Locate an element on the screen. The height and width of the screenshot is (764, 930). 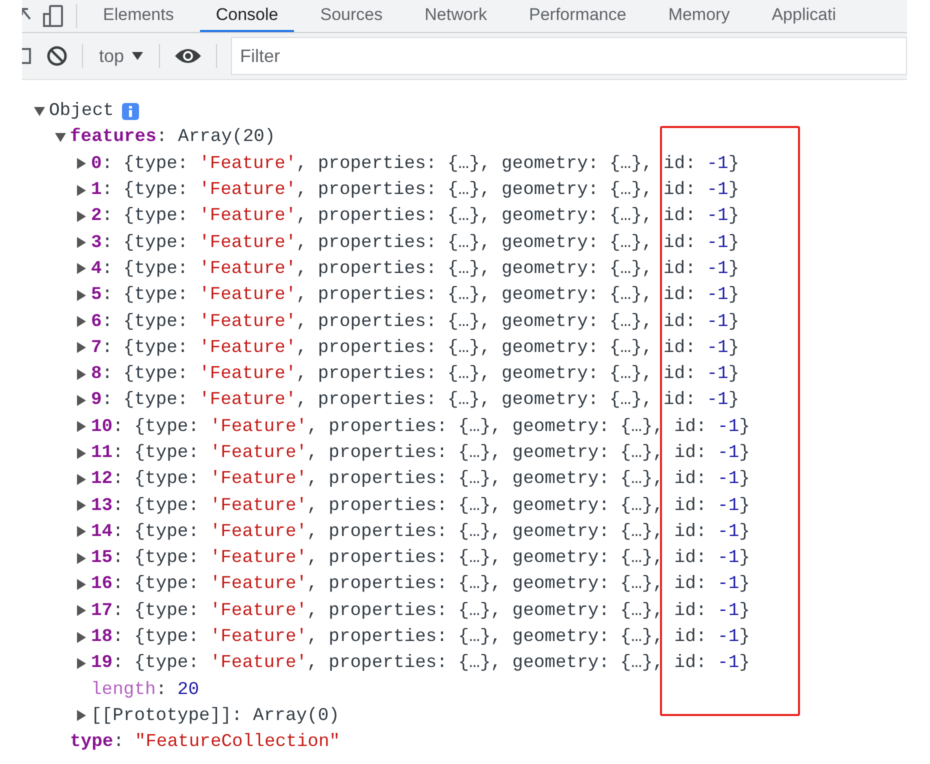
caret-icon is located at coordinates (138, 56).